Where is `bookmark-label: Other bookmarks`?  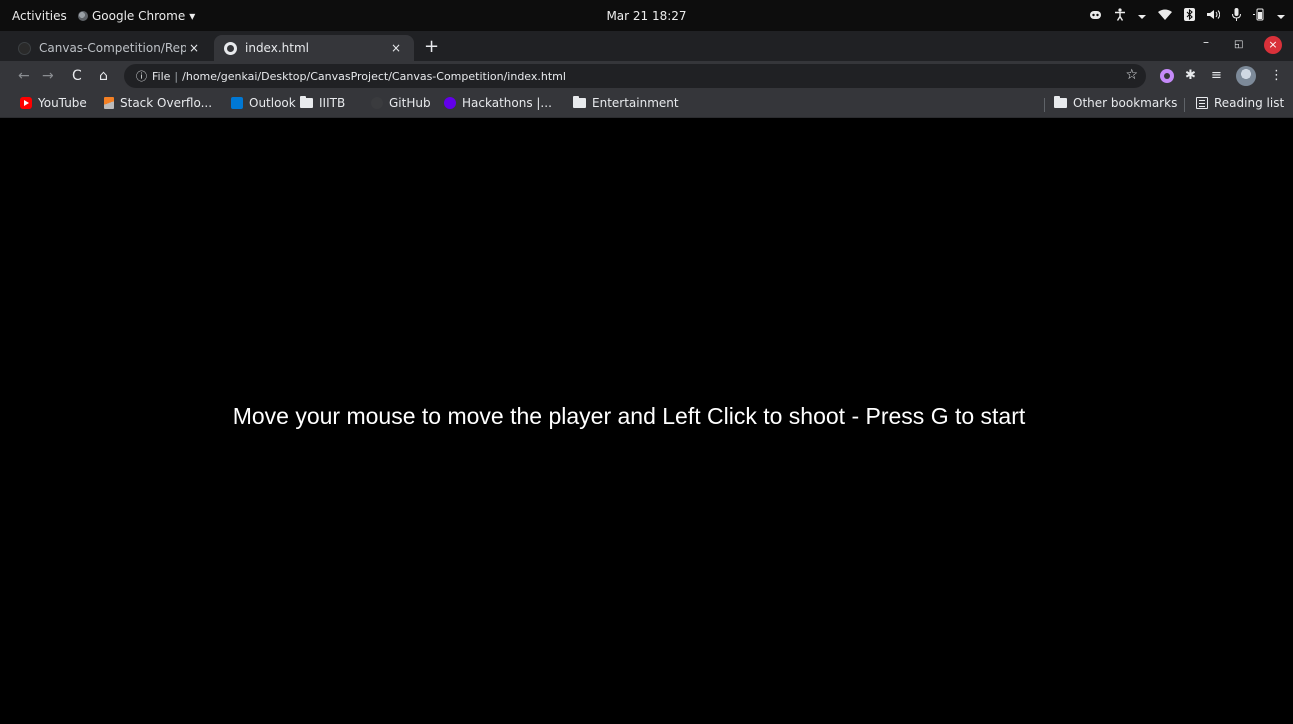
bookmark-label: Other bookmarks is located at coordinates (1125, 103).